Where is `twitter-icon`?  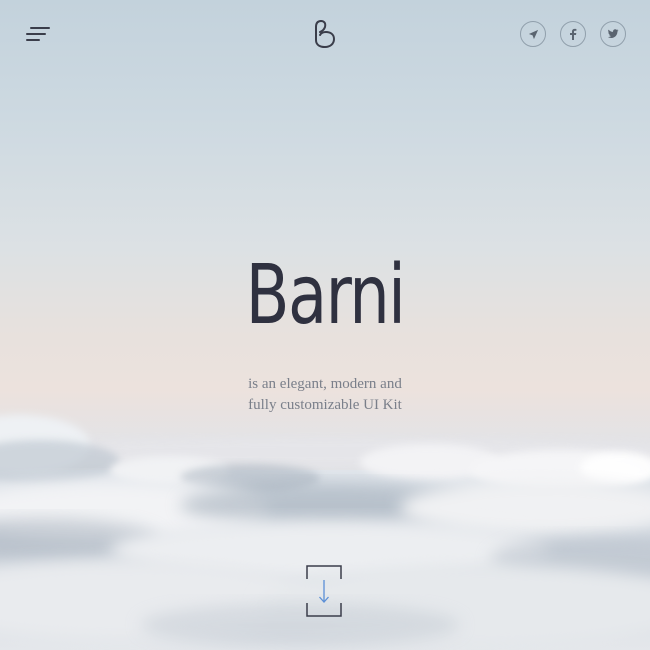 twitter-icon is located at coordinates (613, 33).